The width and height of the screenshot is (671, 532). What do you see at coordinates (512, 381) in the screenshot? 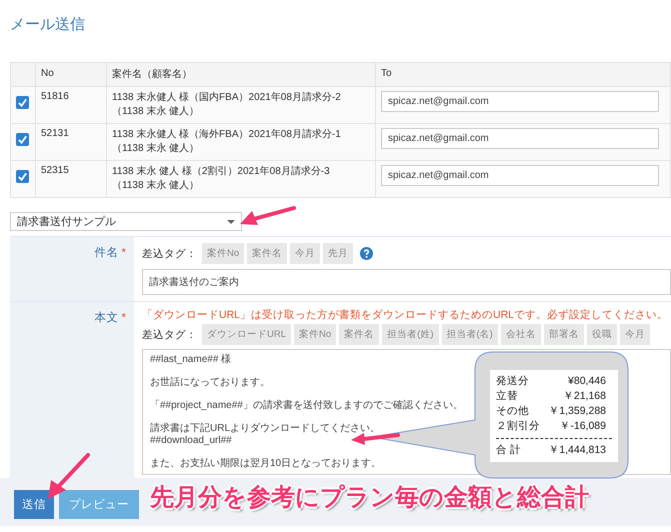
I see `receipt-label: 発送分` at bounding box center [512, 381].